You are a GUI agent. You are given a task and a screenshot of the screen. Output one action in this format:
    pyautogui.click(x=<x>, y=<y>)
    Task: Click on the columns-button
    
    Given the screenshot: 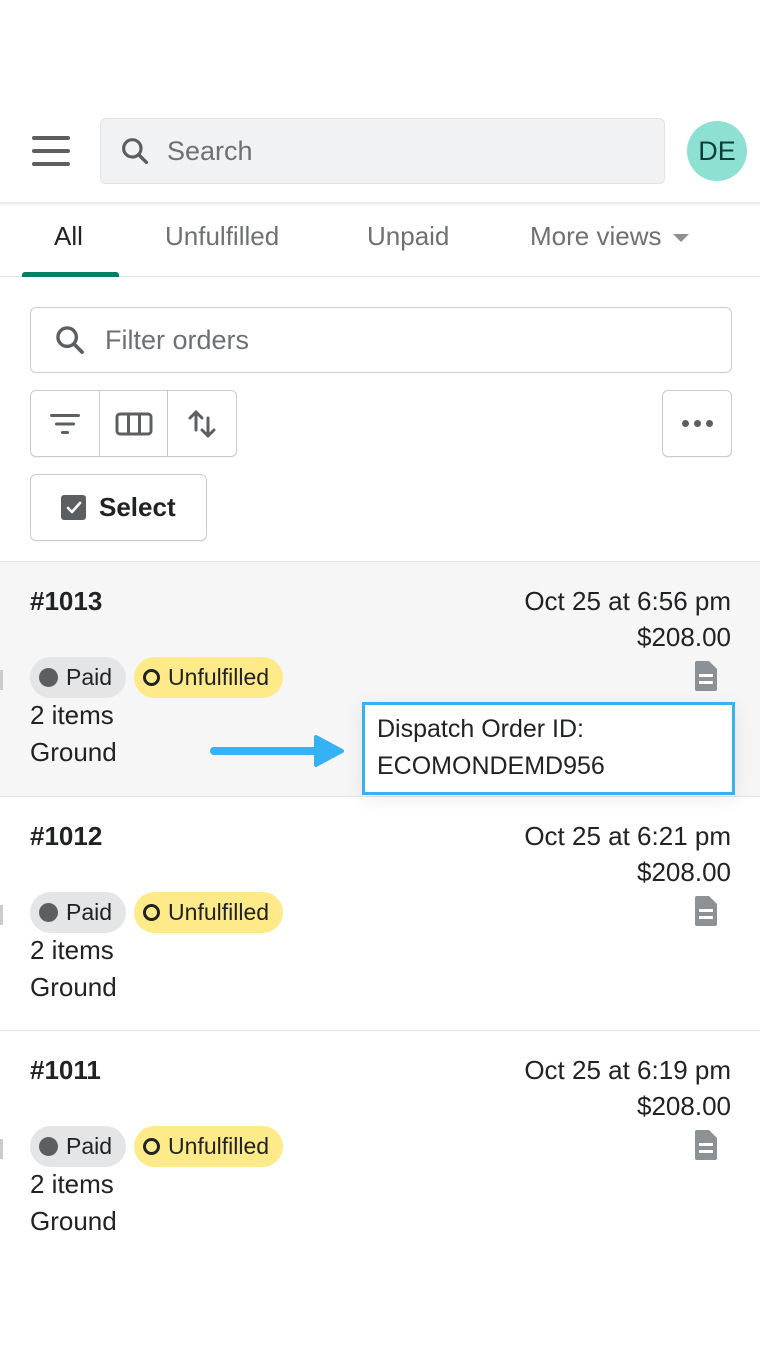 What is the action you would take?
    pyautogui.click(x=134, y=423)
    